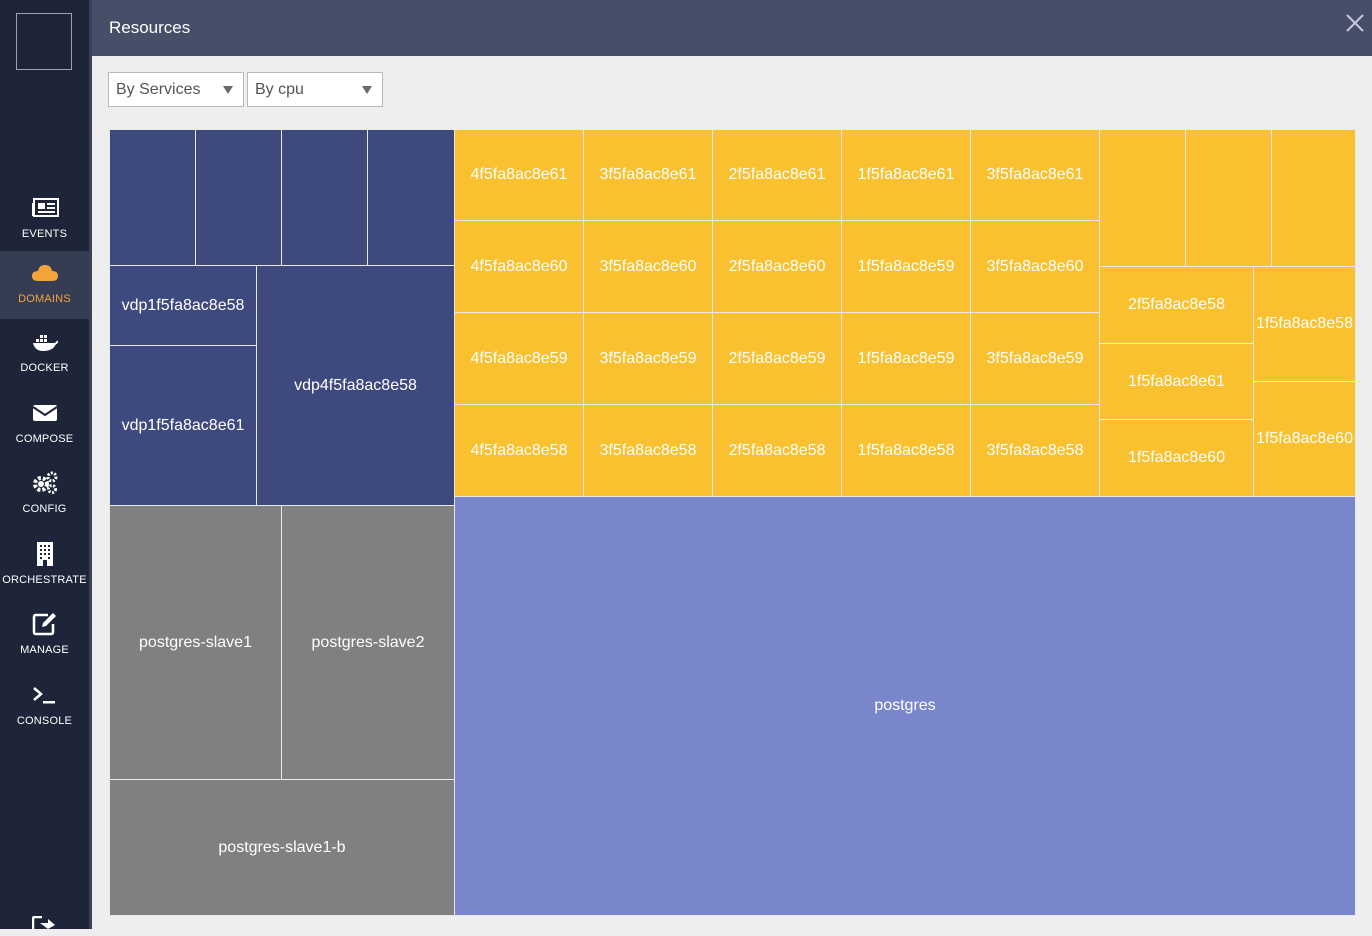 This screenshot has height=936, width=1372. I want to click on edit-icon, so click(44, 624).